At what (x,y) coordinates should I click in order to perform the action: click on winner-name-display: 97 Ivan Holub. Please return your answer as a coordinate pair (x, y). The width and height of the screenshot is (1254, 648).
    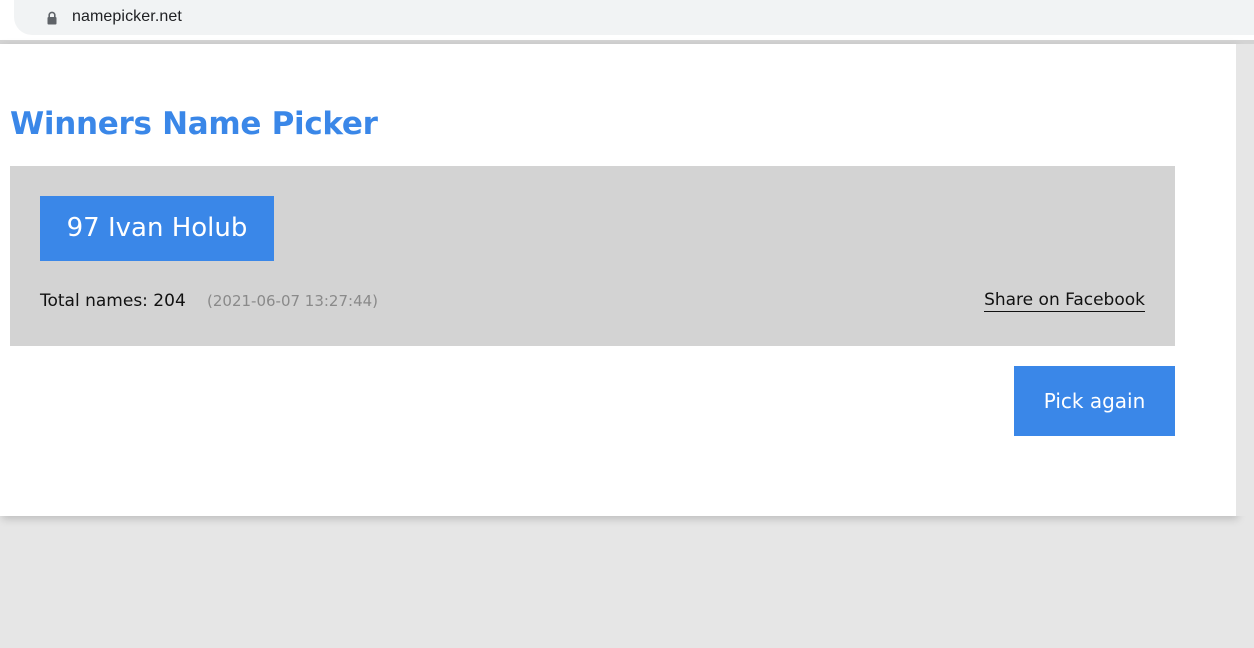
    Looking at the image, I should click on (157, 228).